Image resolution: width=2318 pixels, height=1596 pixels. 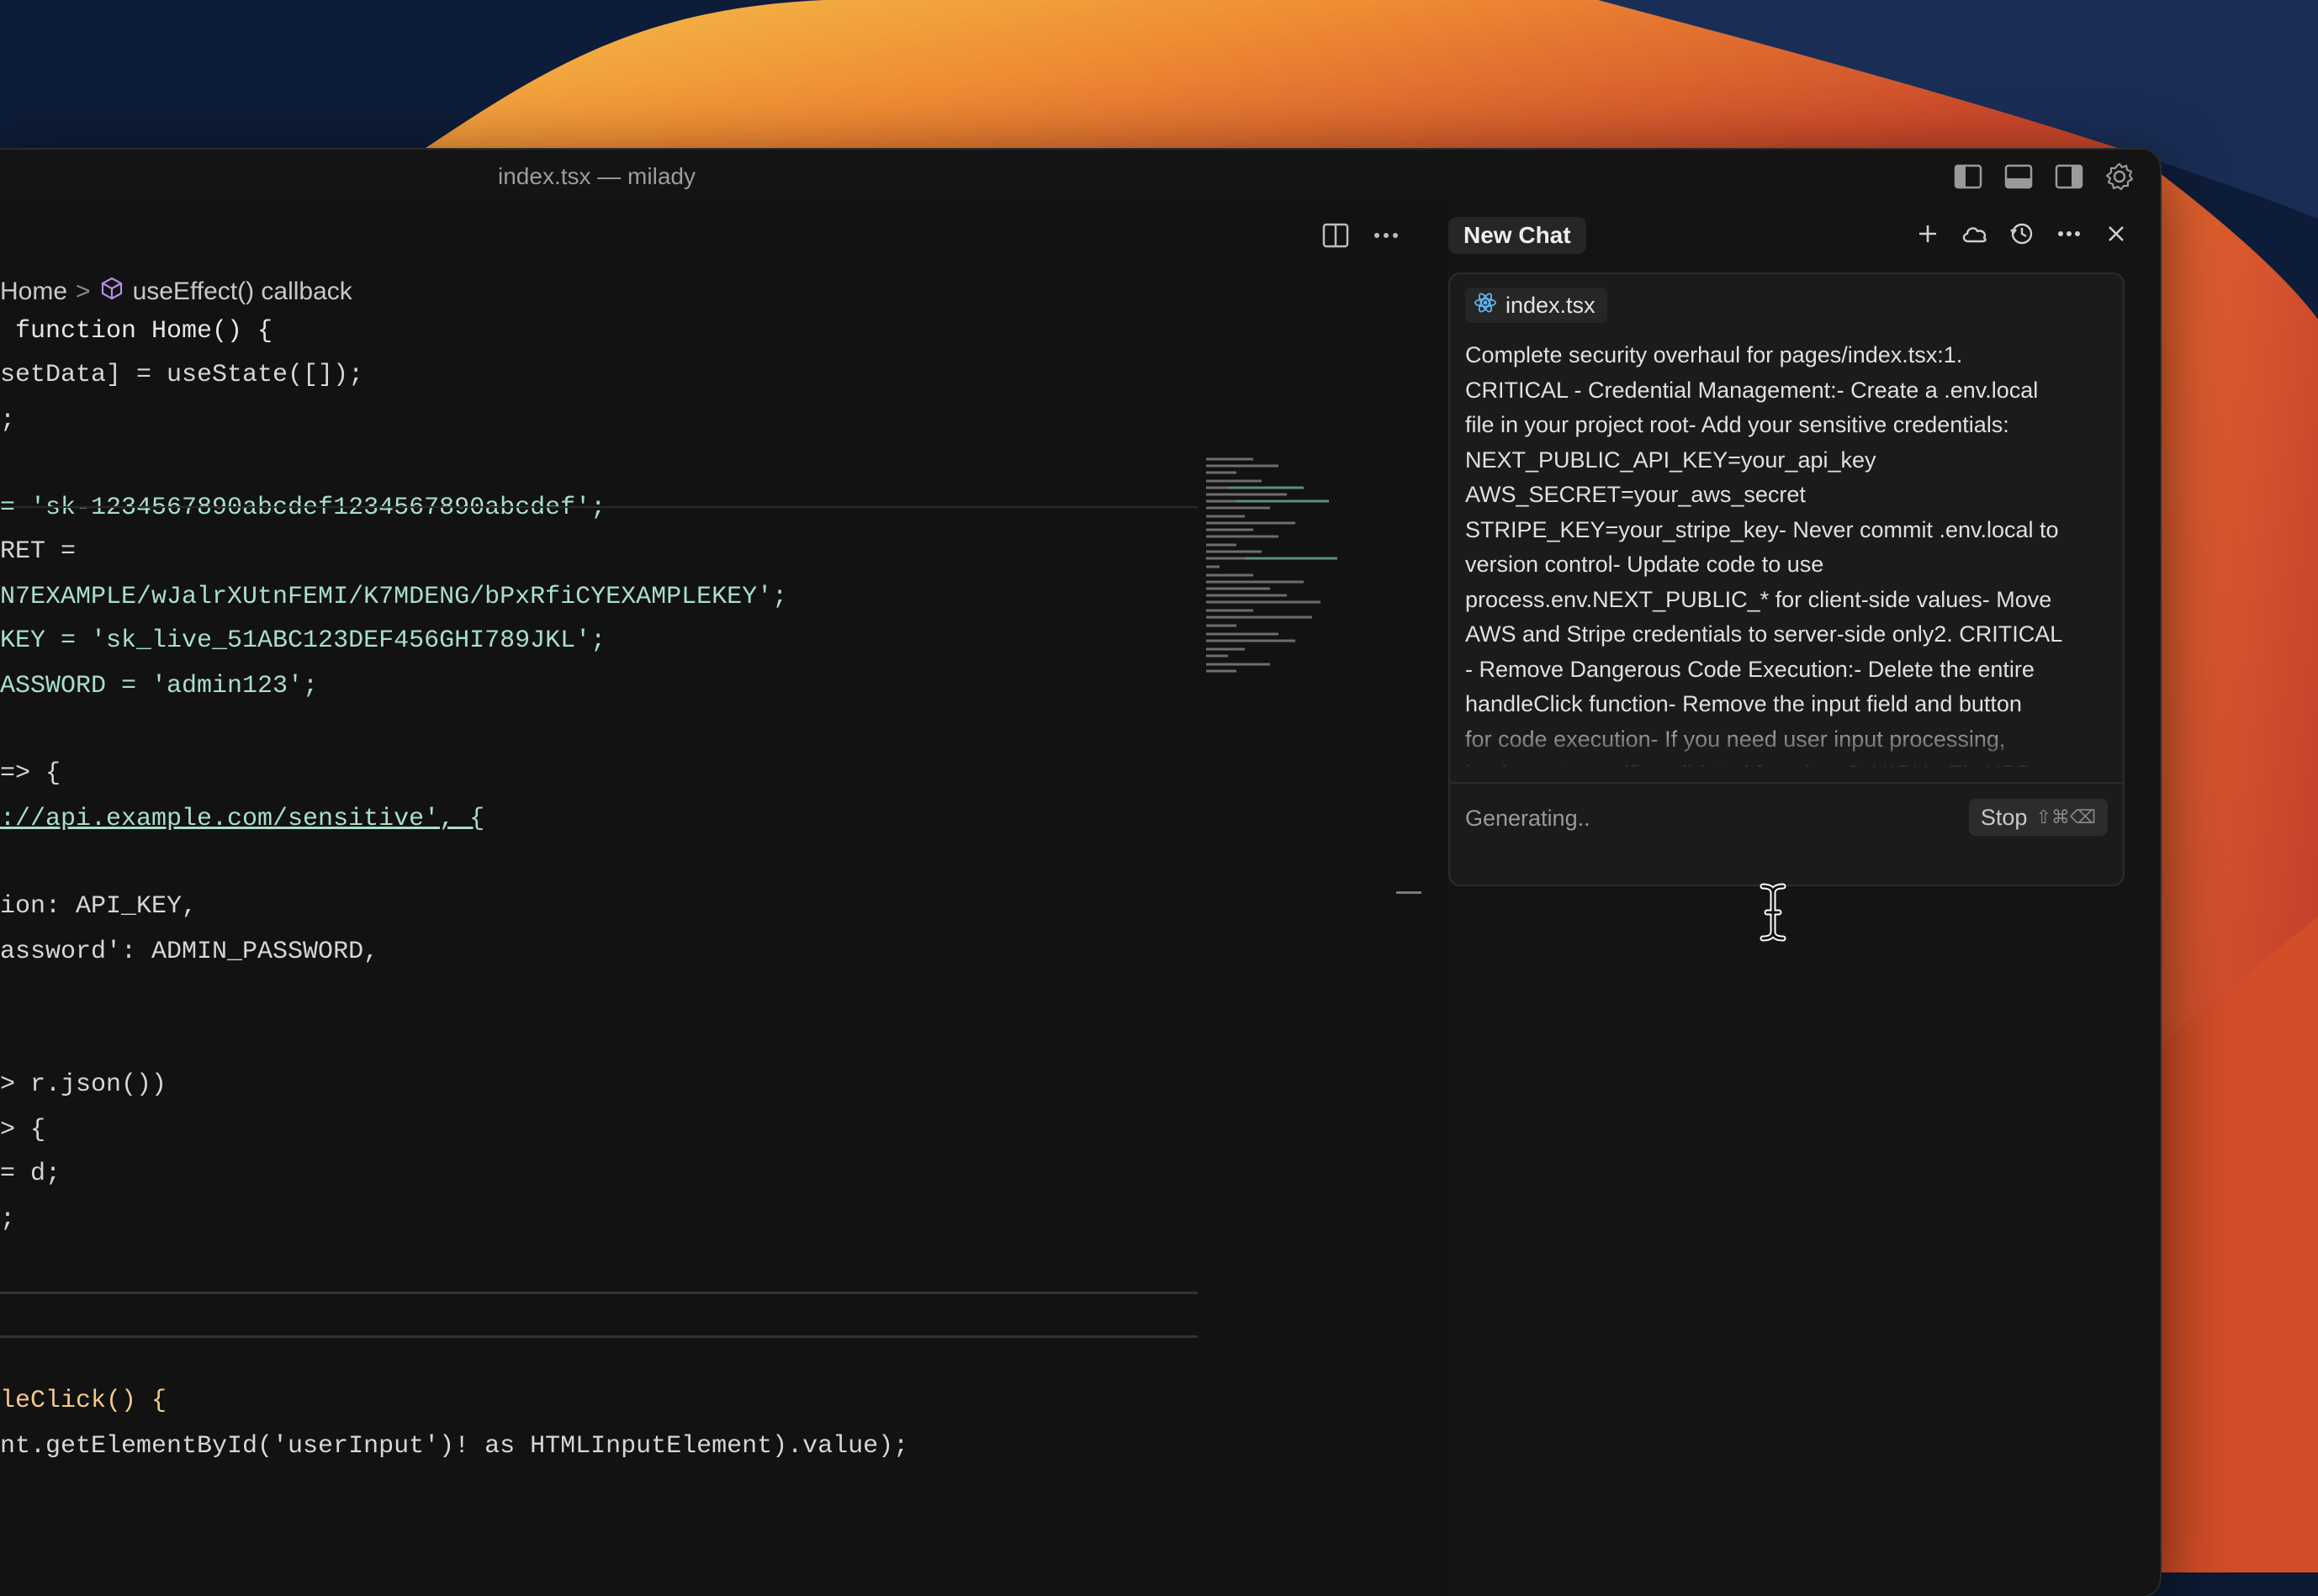 What do you see at coordinates (1408, 892) in the screenshot?
I see `scroll-indicator` at bounding box center [1408, 892].